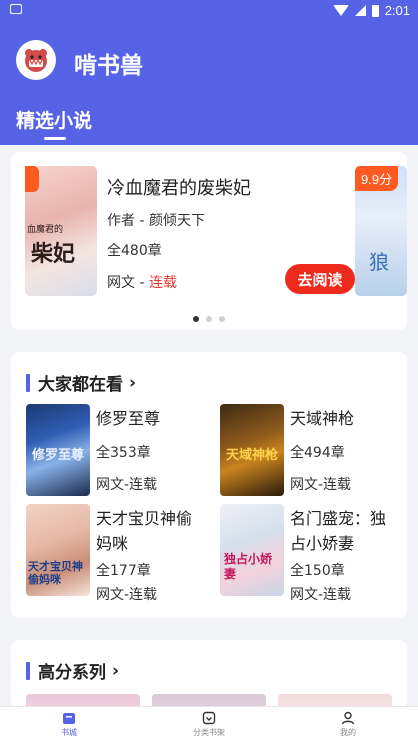 This screenshot has width=418, height=744. What do you see at coordinates (69, 718) in the screenshot?
I see `bookstore-icon` at bounding box center [69, 718].